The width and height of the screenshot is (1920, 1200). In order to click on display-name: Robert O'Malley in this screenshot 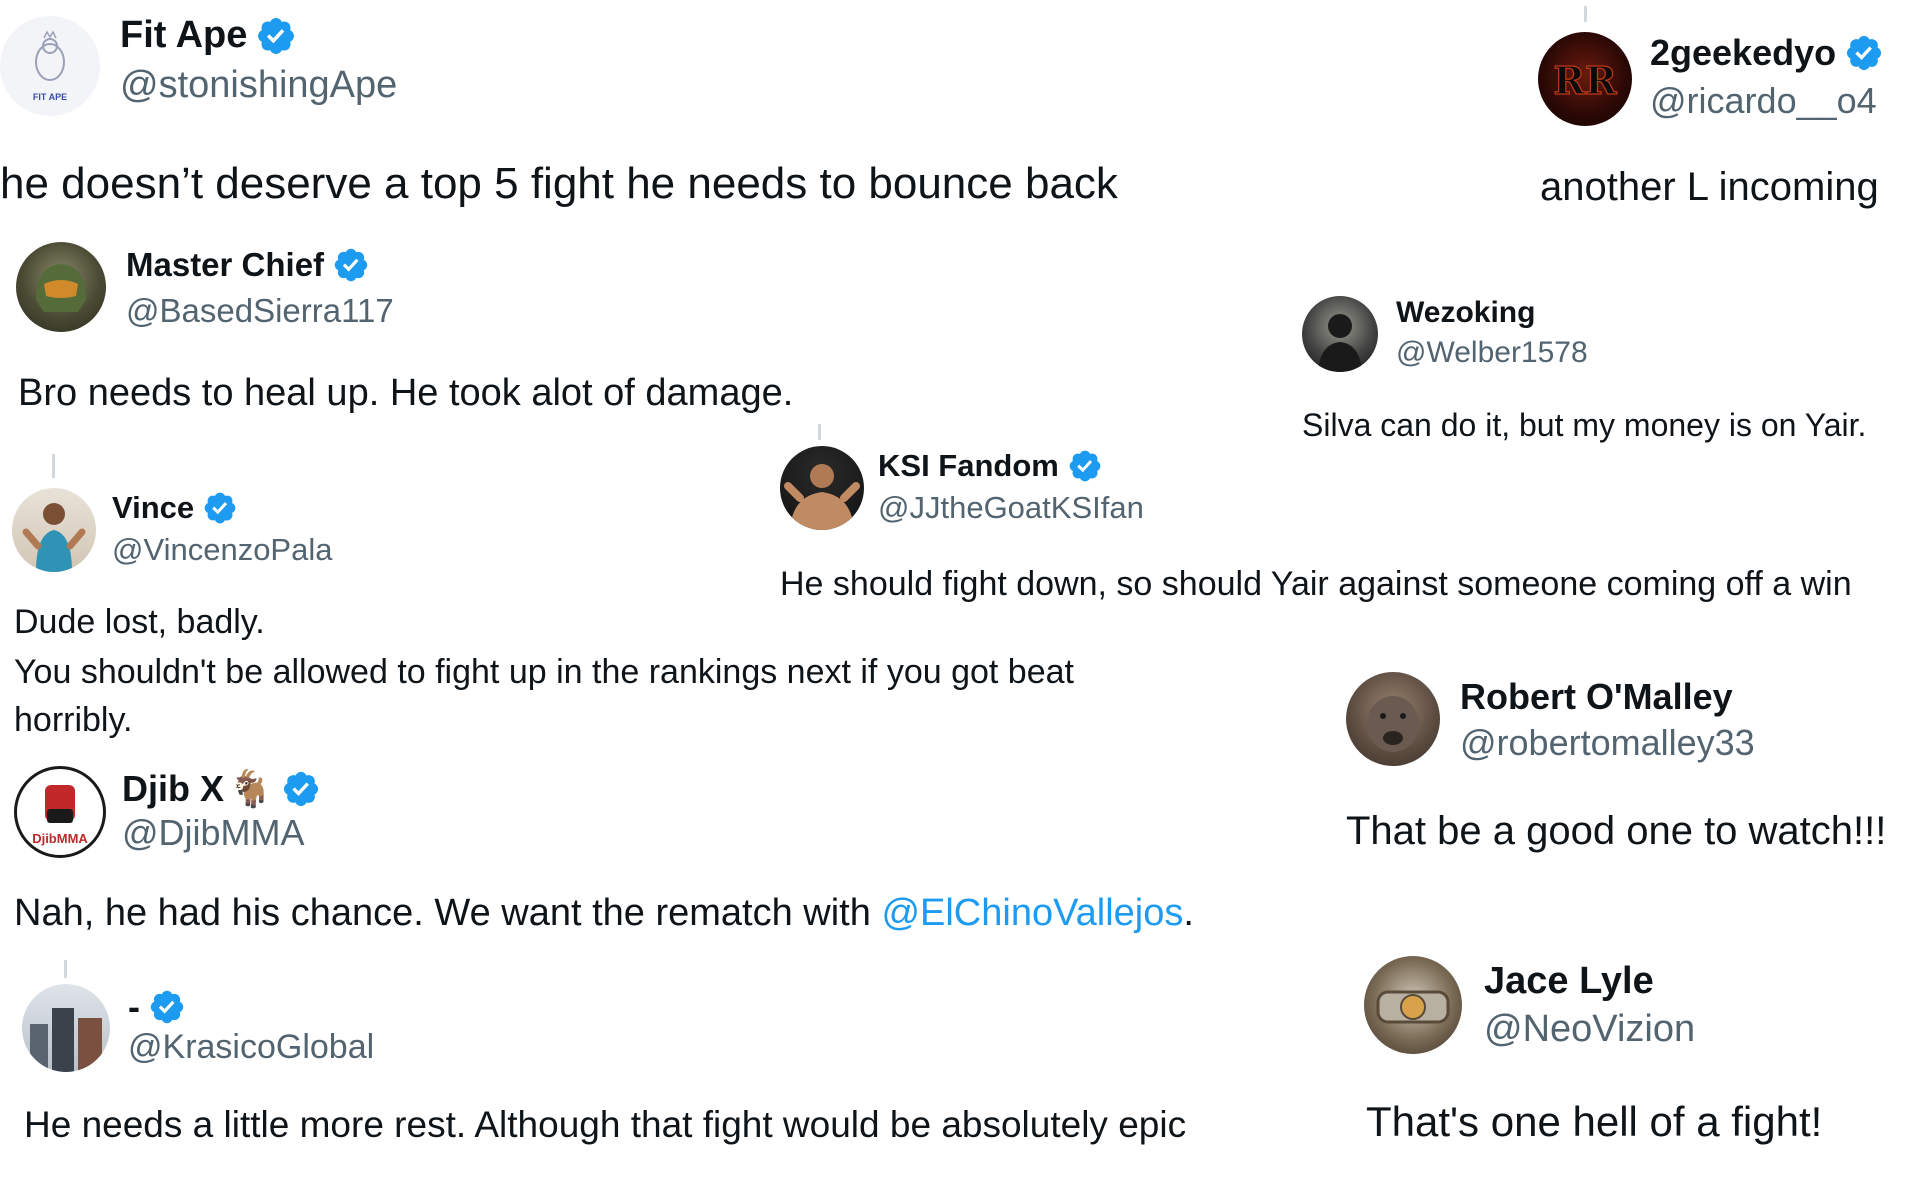, I will do `click(1596, 697)`.